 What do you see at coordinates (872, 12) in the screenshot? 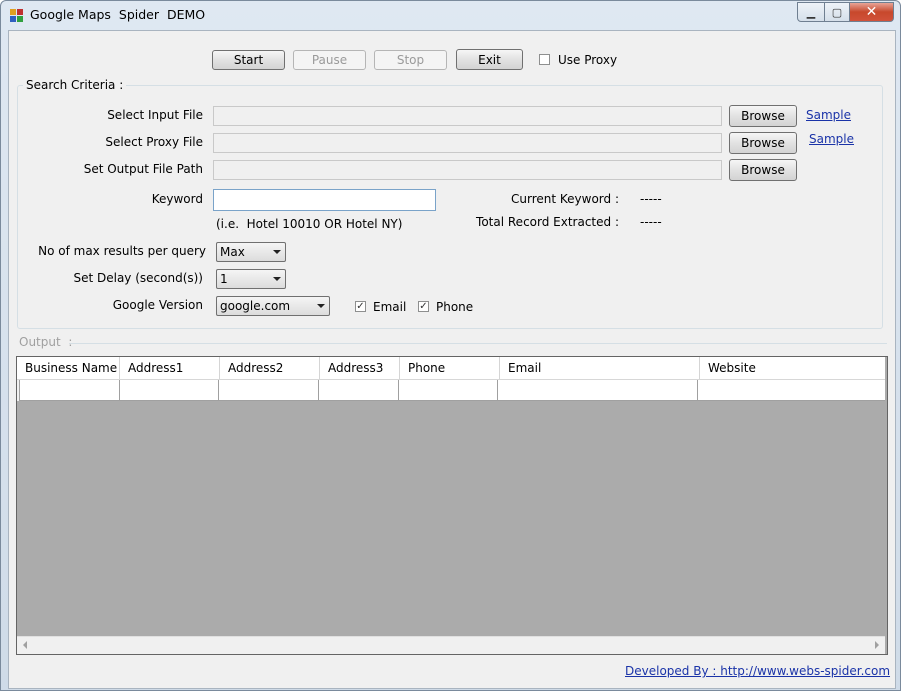
I see `close-icon: ✕` at bounding box center [872, 12].